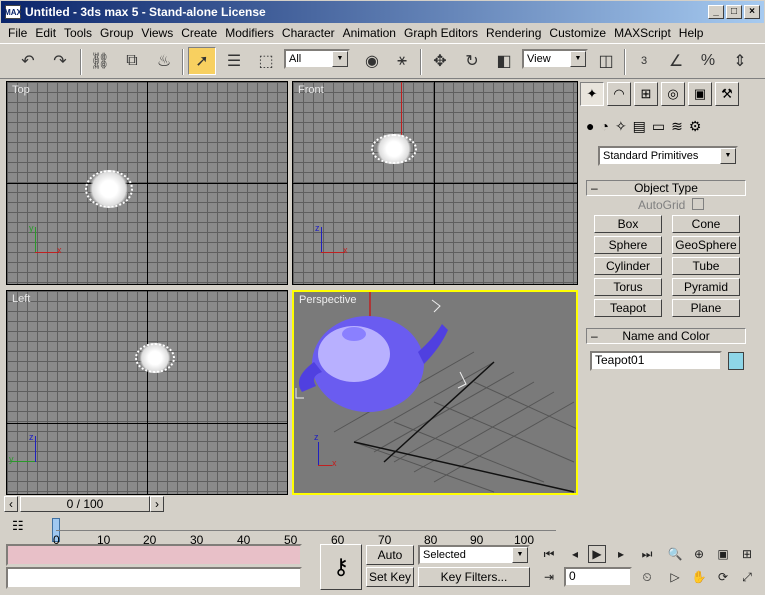 Image resolution: width=765 pixels, height=595 pixels. What do you see at coordinates (604, 126) in the screenshot?
I see `shapes-icon: ◔` at bounding box center [604, 126].